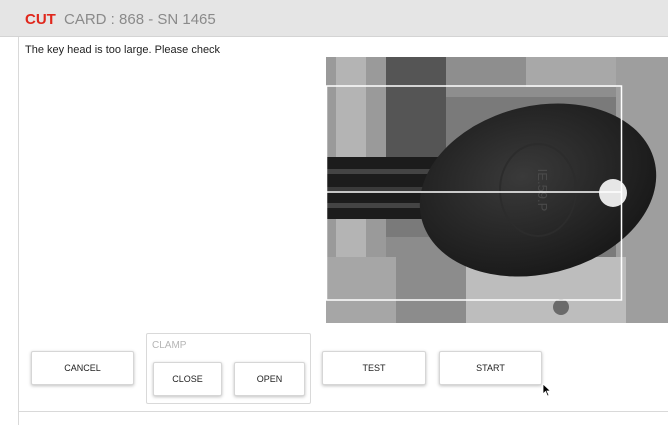  Describe the element at coordinates (123, 50) in the screenshot. I see `error-message: The key head is too large. Please check` at that location.